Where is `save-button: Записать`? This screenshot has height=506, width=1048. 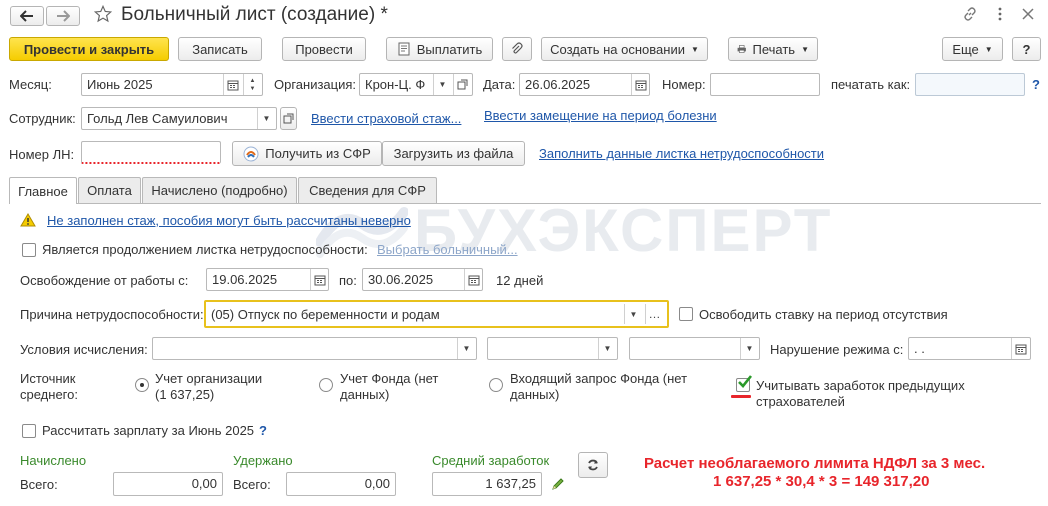 save-button: Записать is located at coordinates (220, 49).